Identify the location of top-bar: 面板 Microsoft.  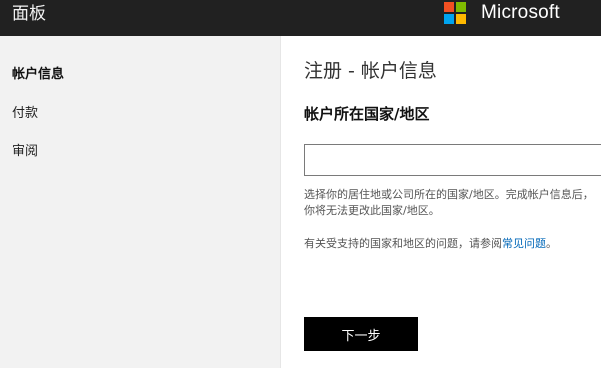
(300, 18).